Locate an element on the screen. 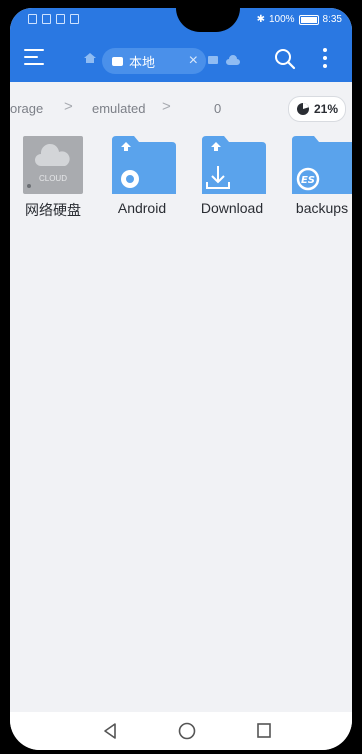 The image size is (362, 754). file-item-cloud-drive: CLOUD 网络硬盘 is located at coordinates (53, 178).